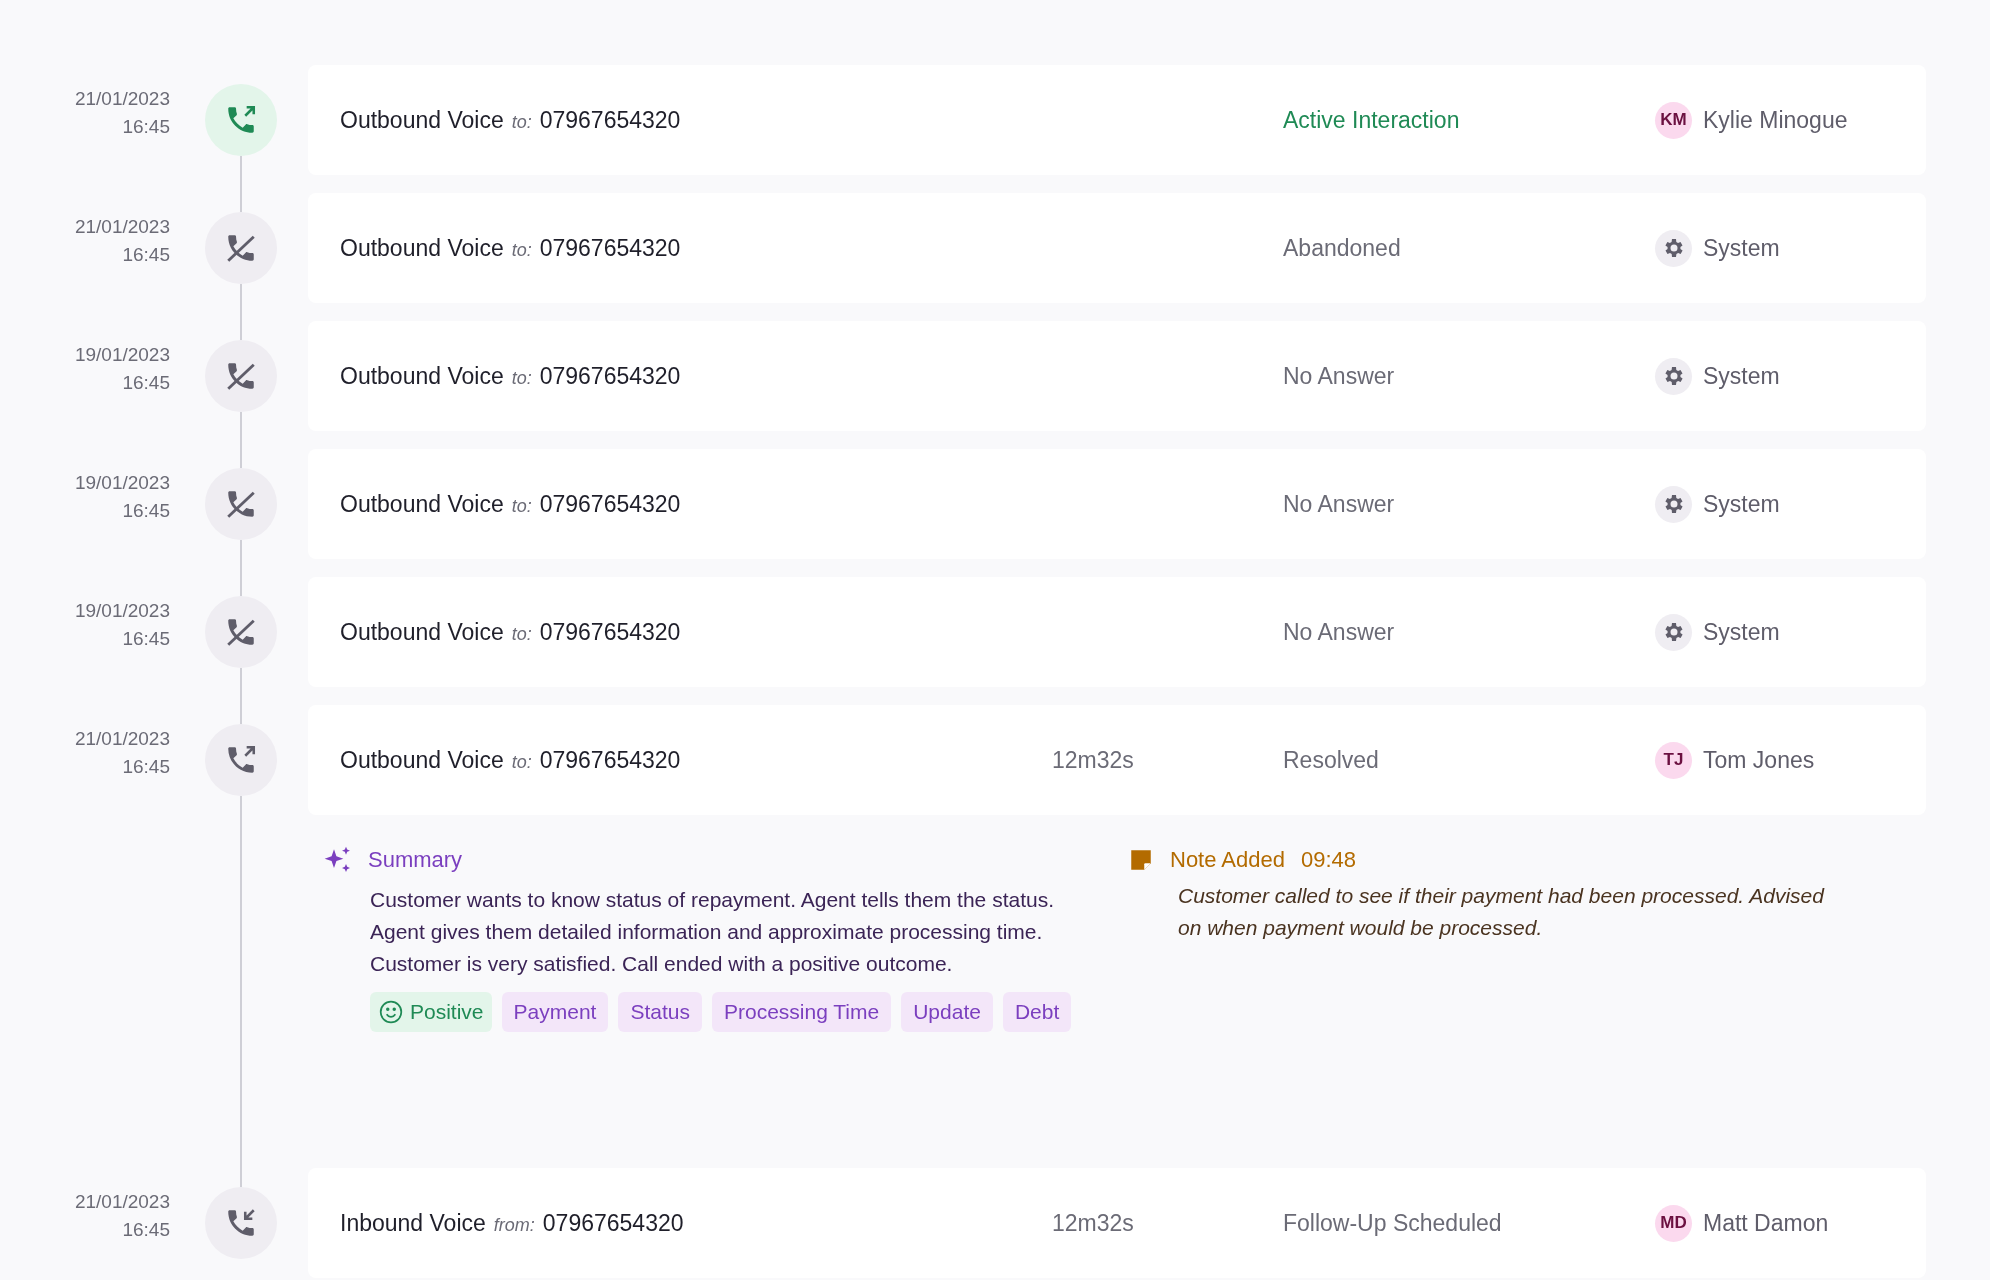 This screenshot has width=1990, height=1280. What do you see at coordinates (391, 1012) in the screenshot?
I see `smiley-icon` at bounding box center [391, 1012].